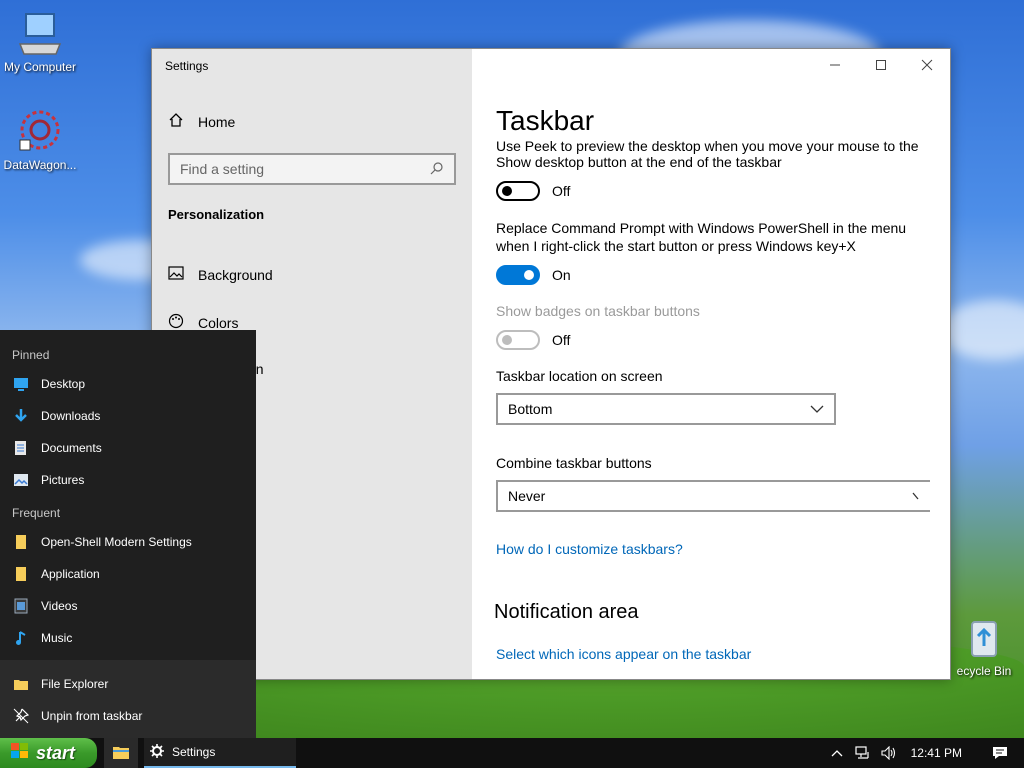  Describe the element at coordinates (1000, 753) in the screenshot. I see `notification-center-icon` at that location.